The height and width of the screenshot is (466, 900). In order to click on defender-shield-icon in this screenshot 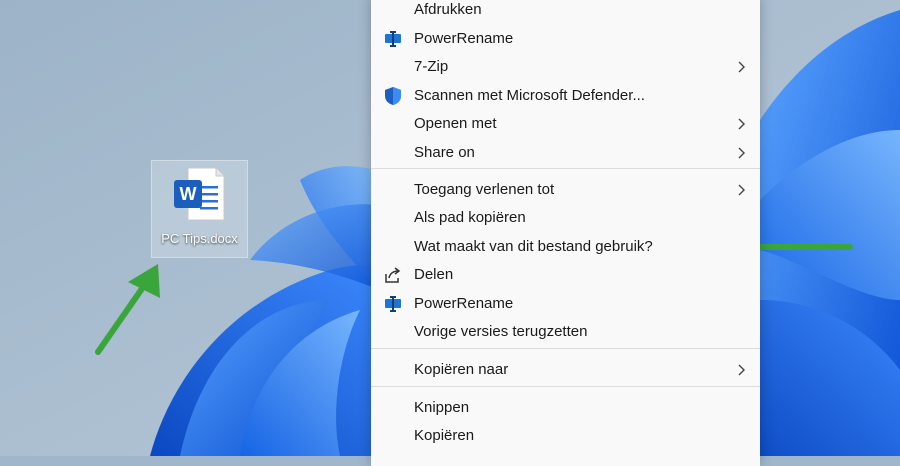, I will do `click(393, 96)`.